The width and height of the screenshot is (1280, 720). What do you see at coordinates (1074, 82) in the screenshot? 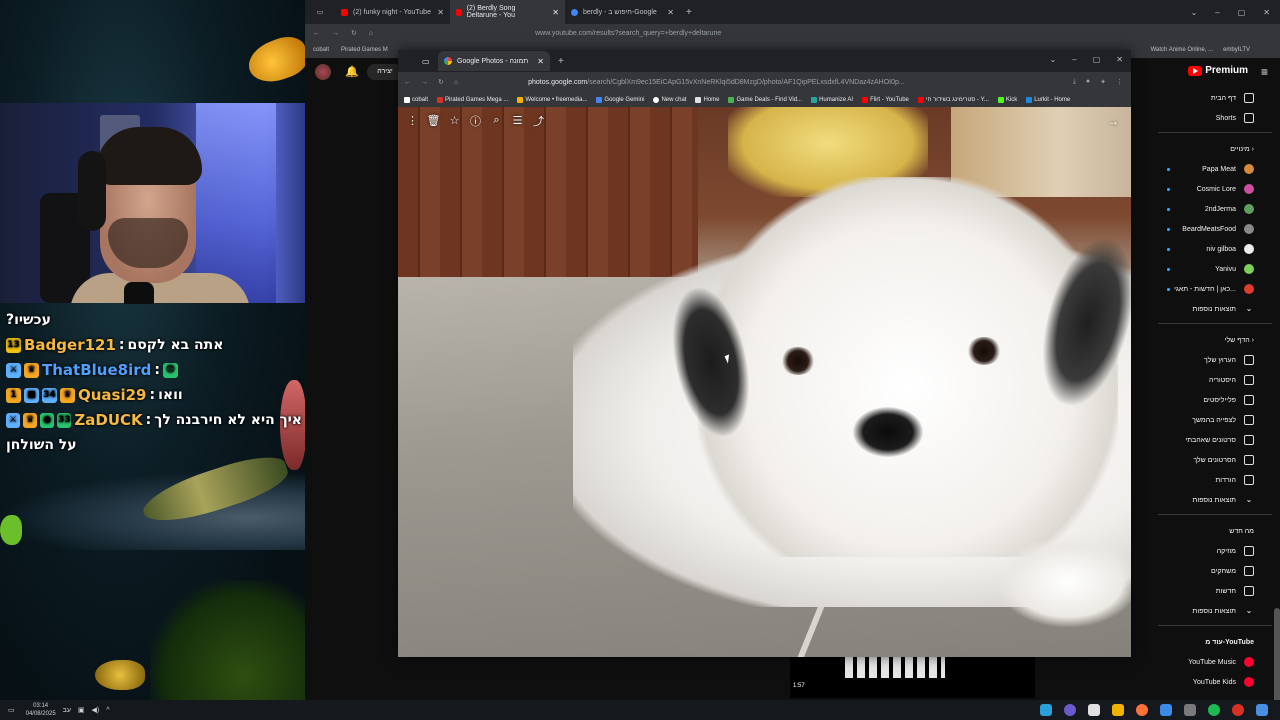
I see `download-icon: ⤓` at bounding box center [1074, 82].